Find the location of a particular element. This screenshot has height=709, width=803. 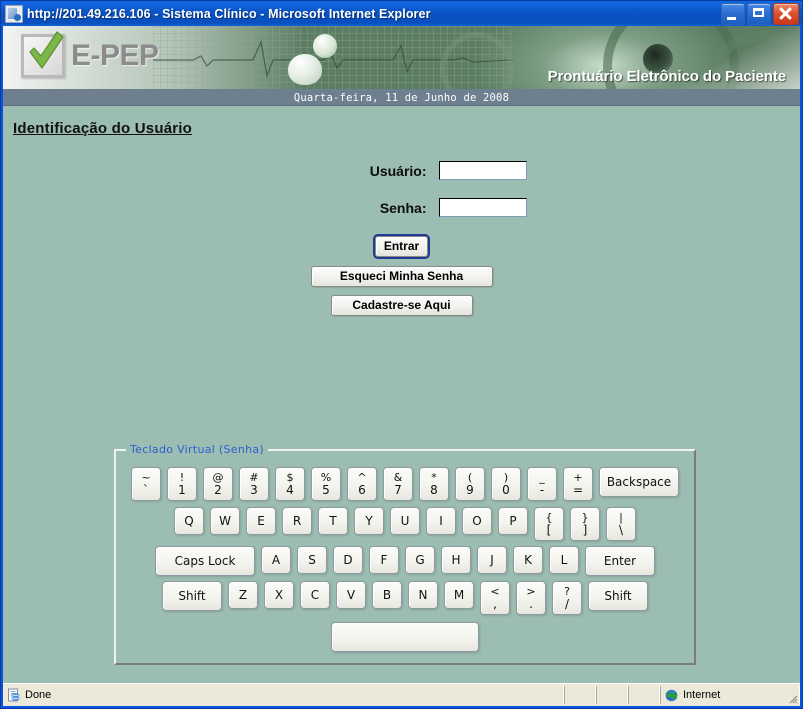

key-a: A is located at coordinates (276, 560).